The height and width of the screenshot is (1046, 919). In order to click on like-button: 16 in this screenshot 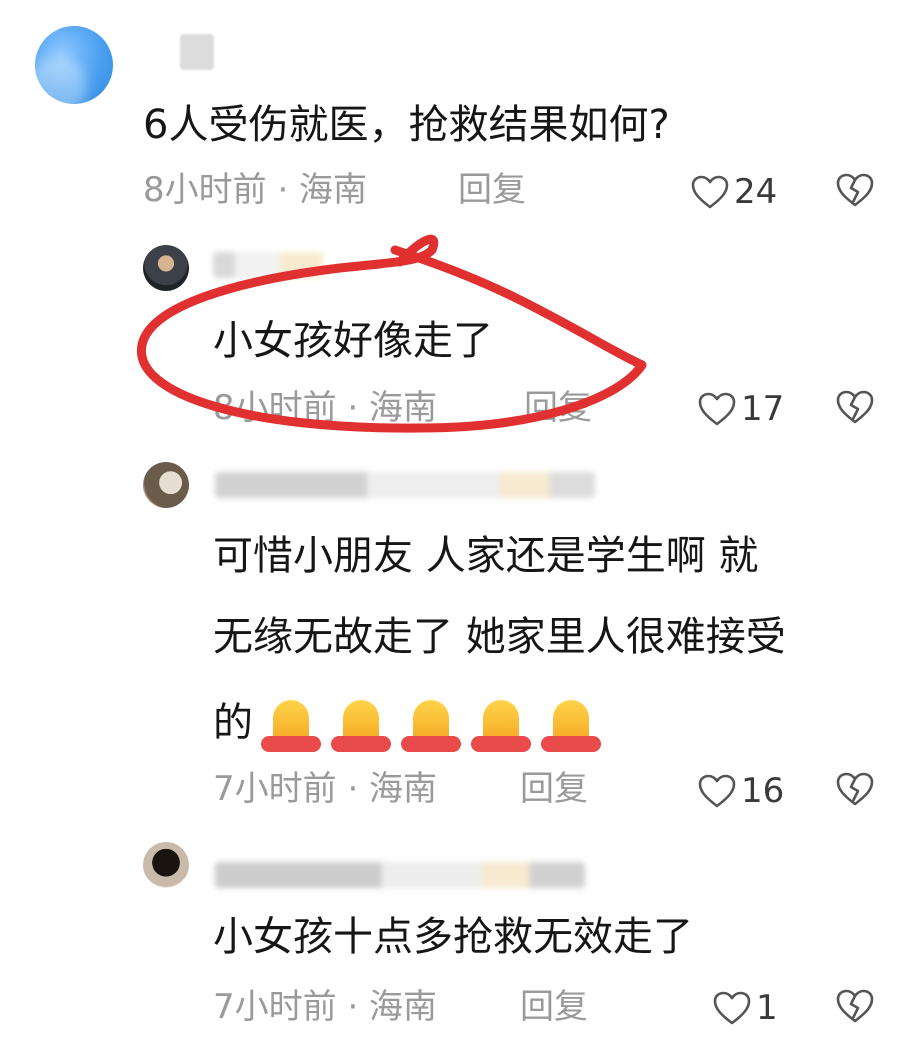, I will do `click(740, 791)`.